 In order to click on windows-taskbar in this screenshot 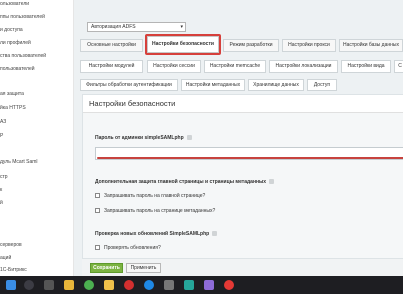, I will do `click(201, 285)`.